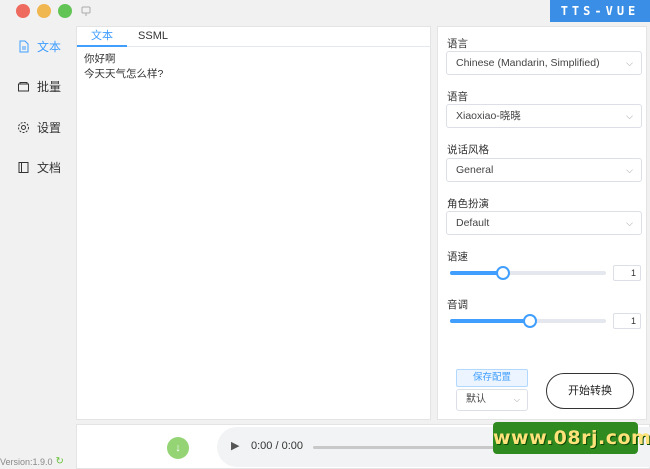  I want to click on voice-value: Xiaoxiao-晓晓, so click(488, 116).